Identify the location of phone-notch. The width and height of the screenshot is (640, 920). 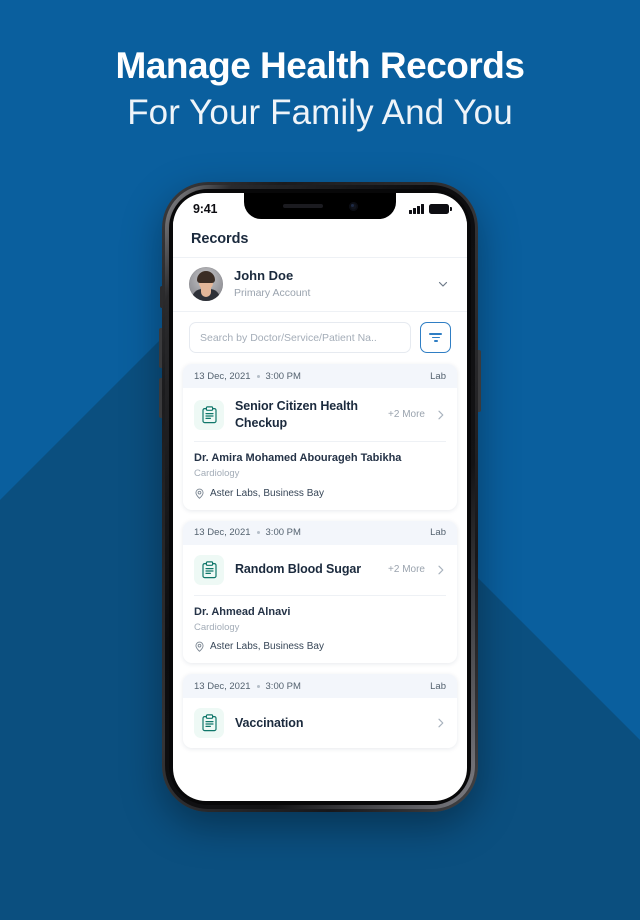
(320, 206).